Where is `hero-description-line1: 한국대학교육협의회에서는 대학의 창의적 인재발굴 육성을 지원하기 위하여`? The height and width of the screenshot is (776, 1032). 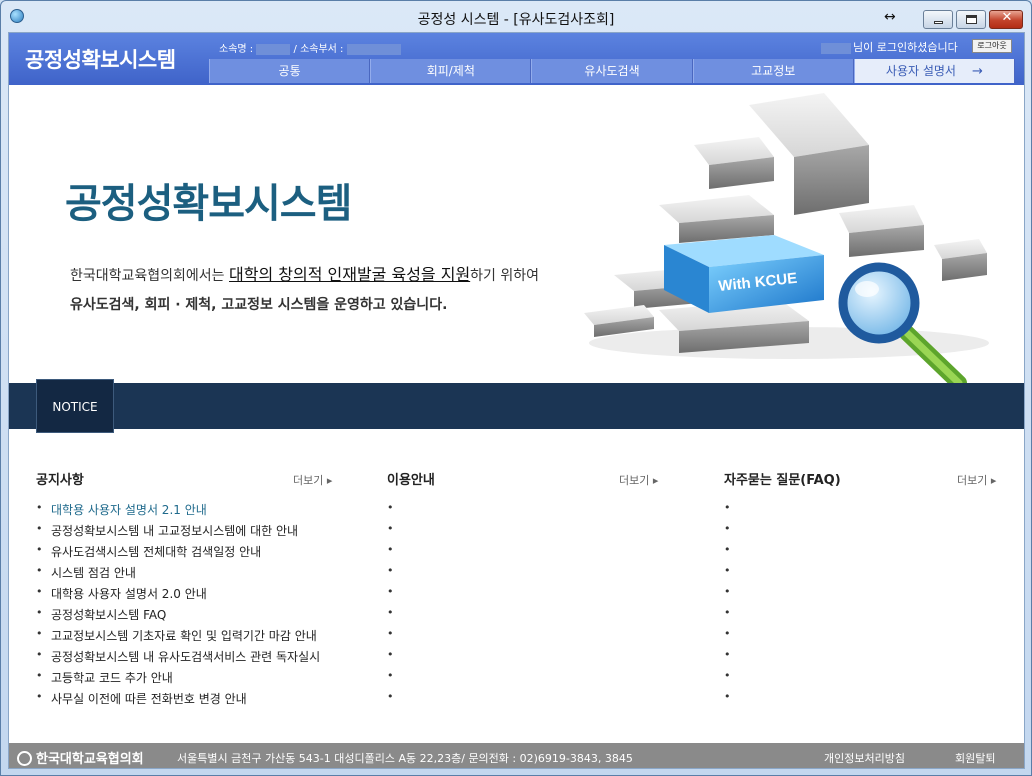
hero-description-line1: 한국대학교육협의회에서는 대학의 창의적 인재발굴 육성을 지원하기 위하여 is located at coordinates (304, 273).